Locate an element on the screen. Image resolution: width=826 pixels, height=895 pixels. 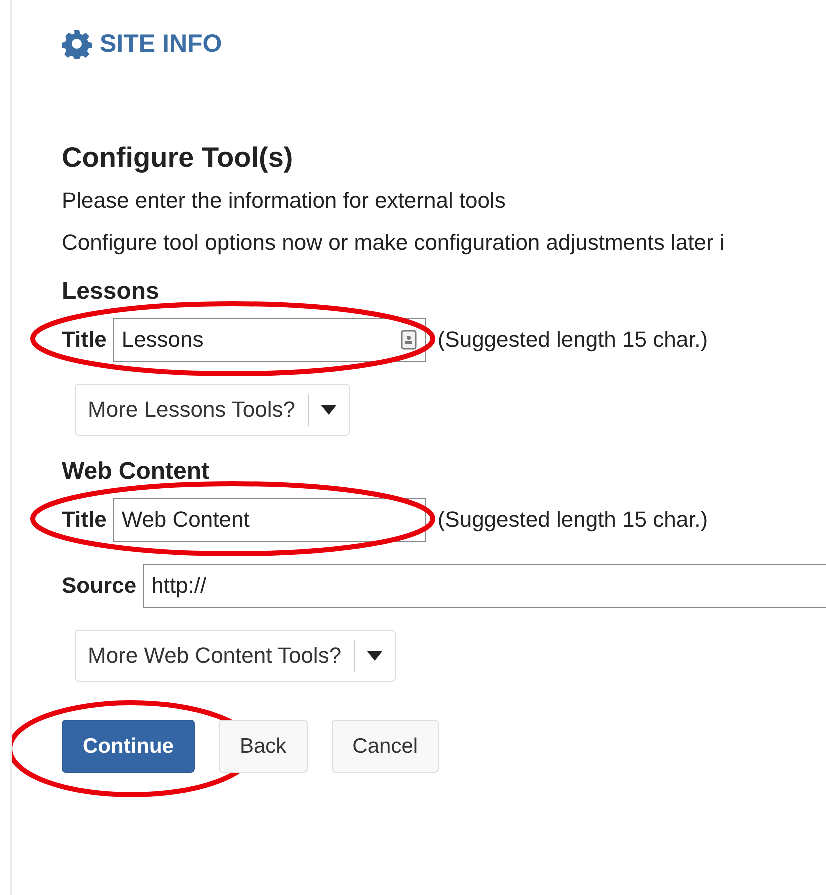
more-tools-dropdown: More Web Content Tools? is located at coordinates (235, 656).